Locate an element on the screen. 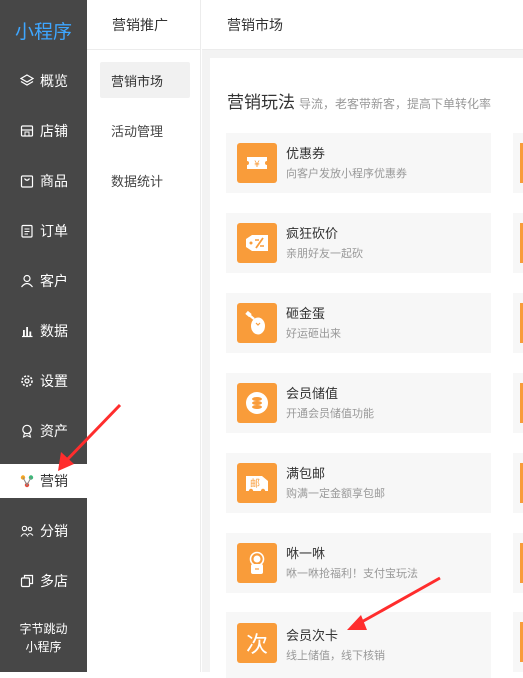  distribution-icon is located at coordinates (27, 531).